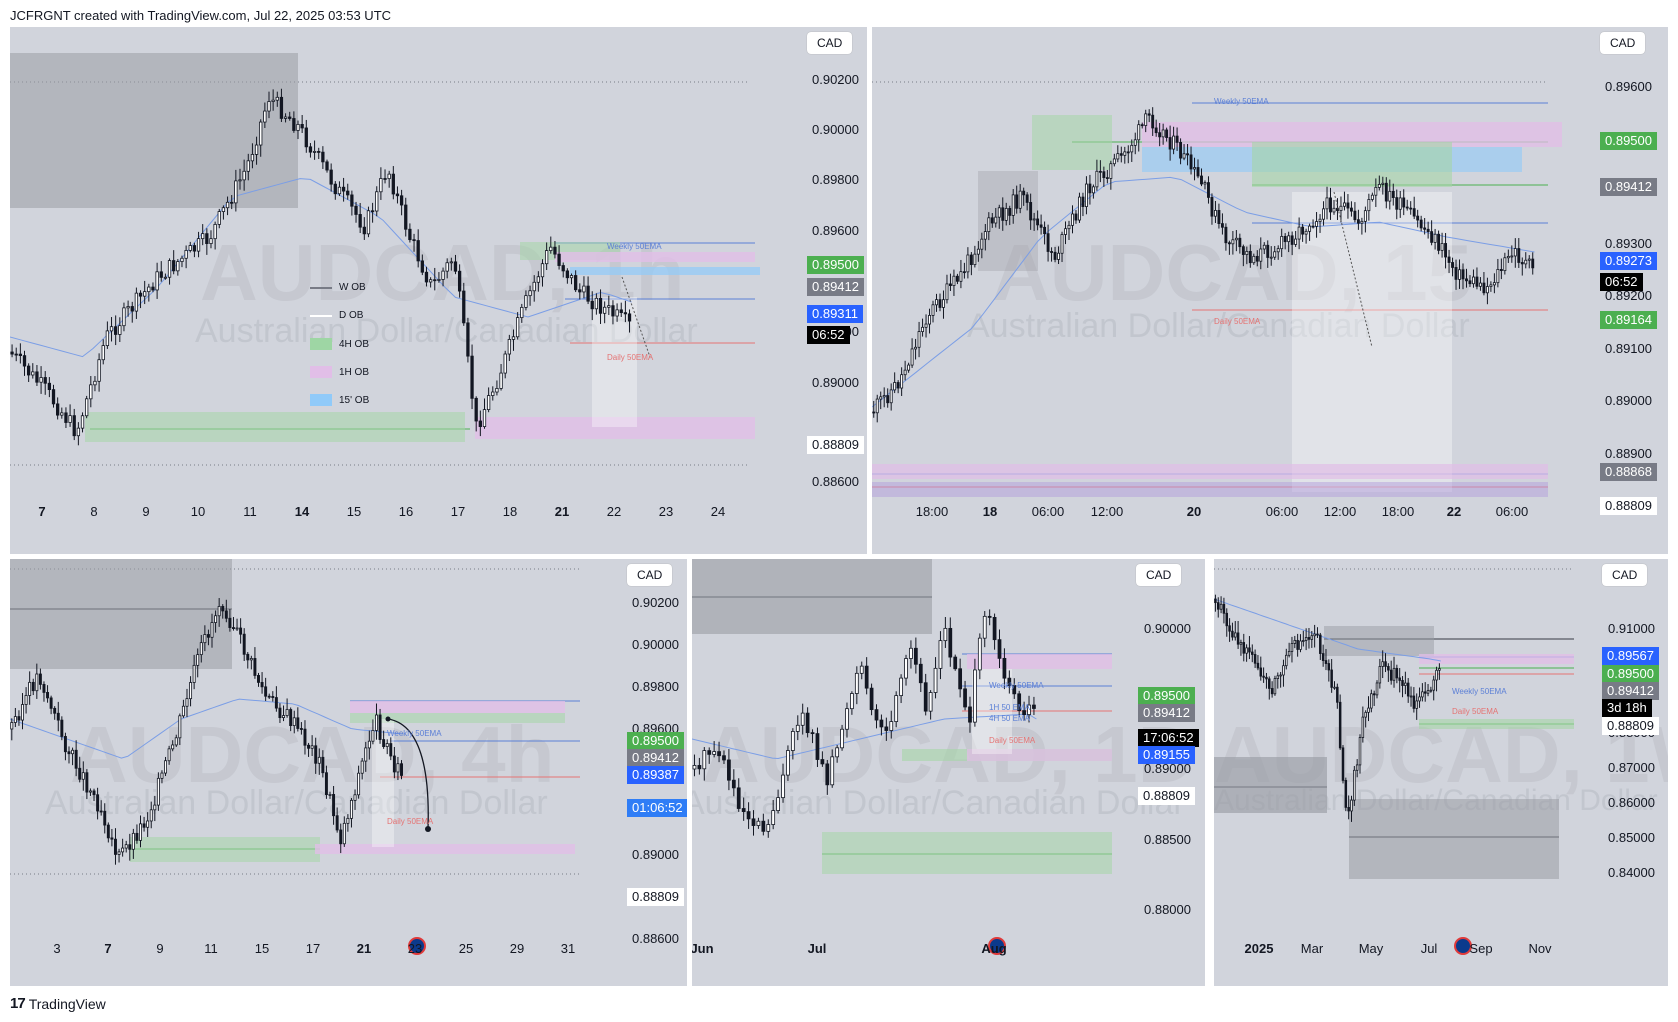  I want to click on price-tick: 0.90000, so click(655, 644).